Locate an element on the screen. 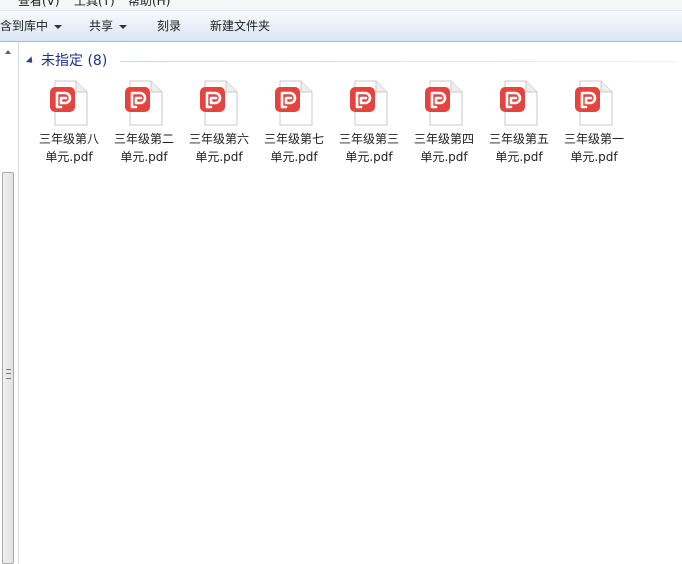 Image resolution: width=682 pixels, height=564 pixels. file-name: 三年级第三 单元.pdf is located at coordinates (369, 148).